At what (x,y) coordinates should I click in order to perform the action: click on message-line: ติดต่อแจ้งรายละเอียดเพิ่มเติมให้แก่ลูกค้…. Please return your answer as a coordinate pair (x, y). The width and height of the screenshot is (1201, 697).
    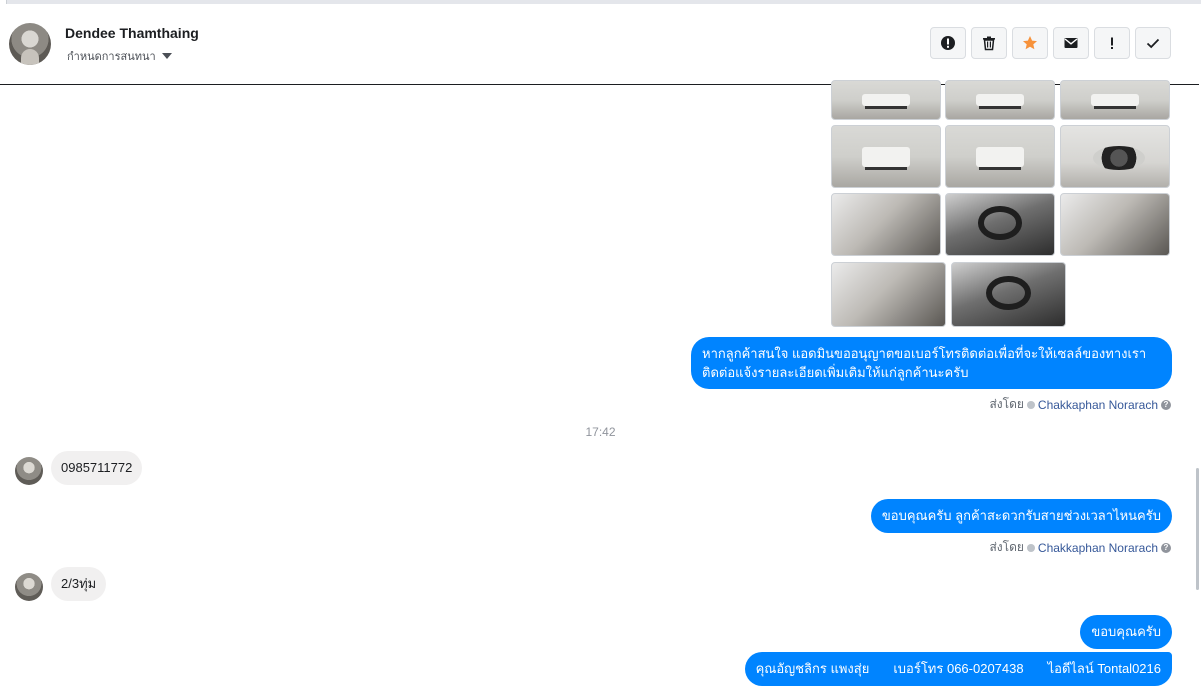
    Looking at the image, I should click on (835, 372).